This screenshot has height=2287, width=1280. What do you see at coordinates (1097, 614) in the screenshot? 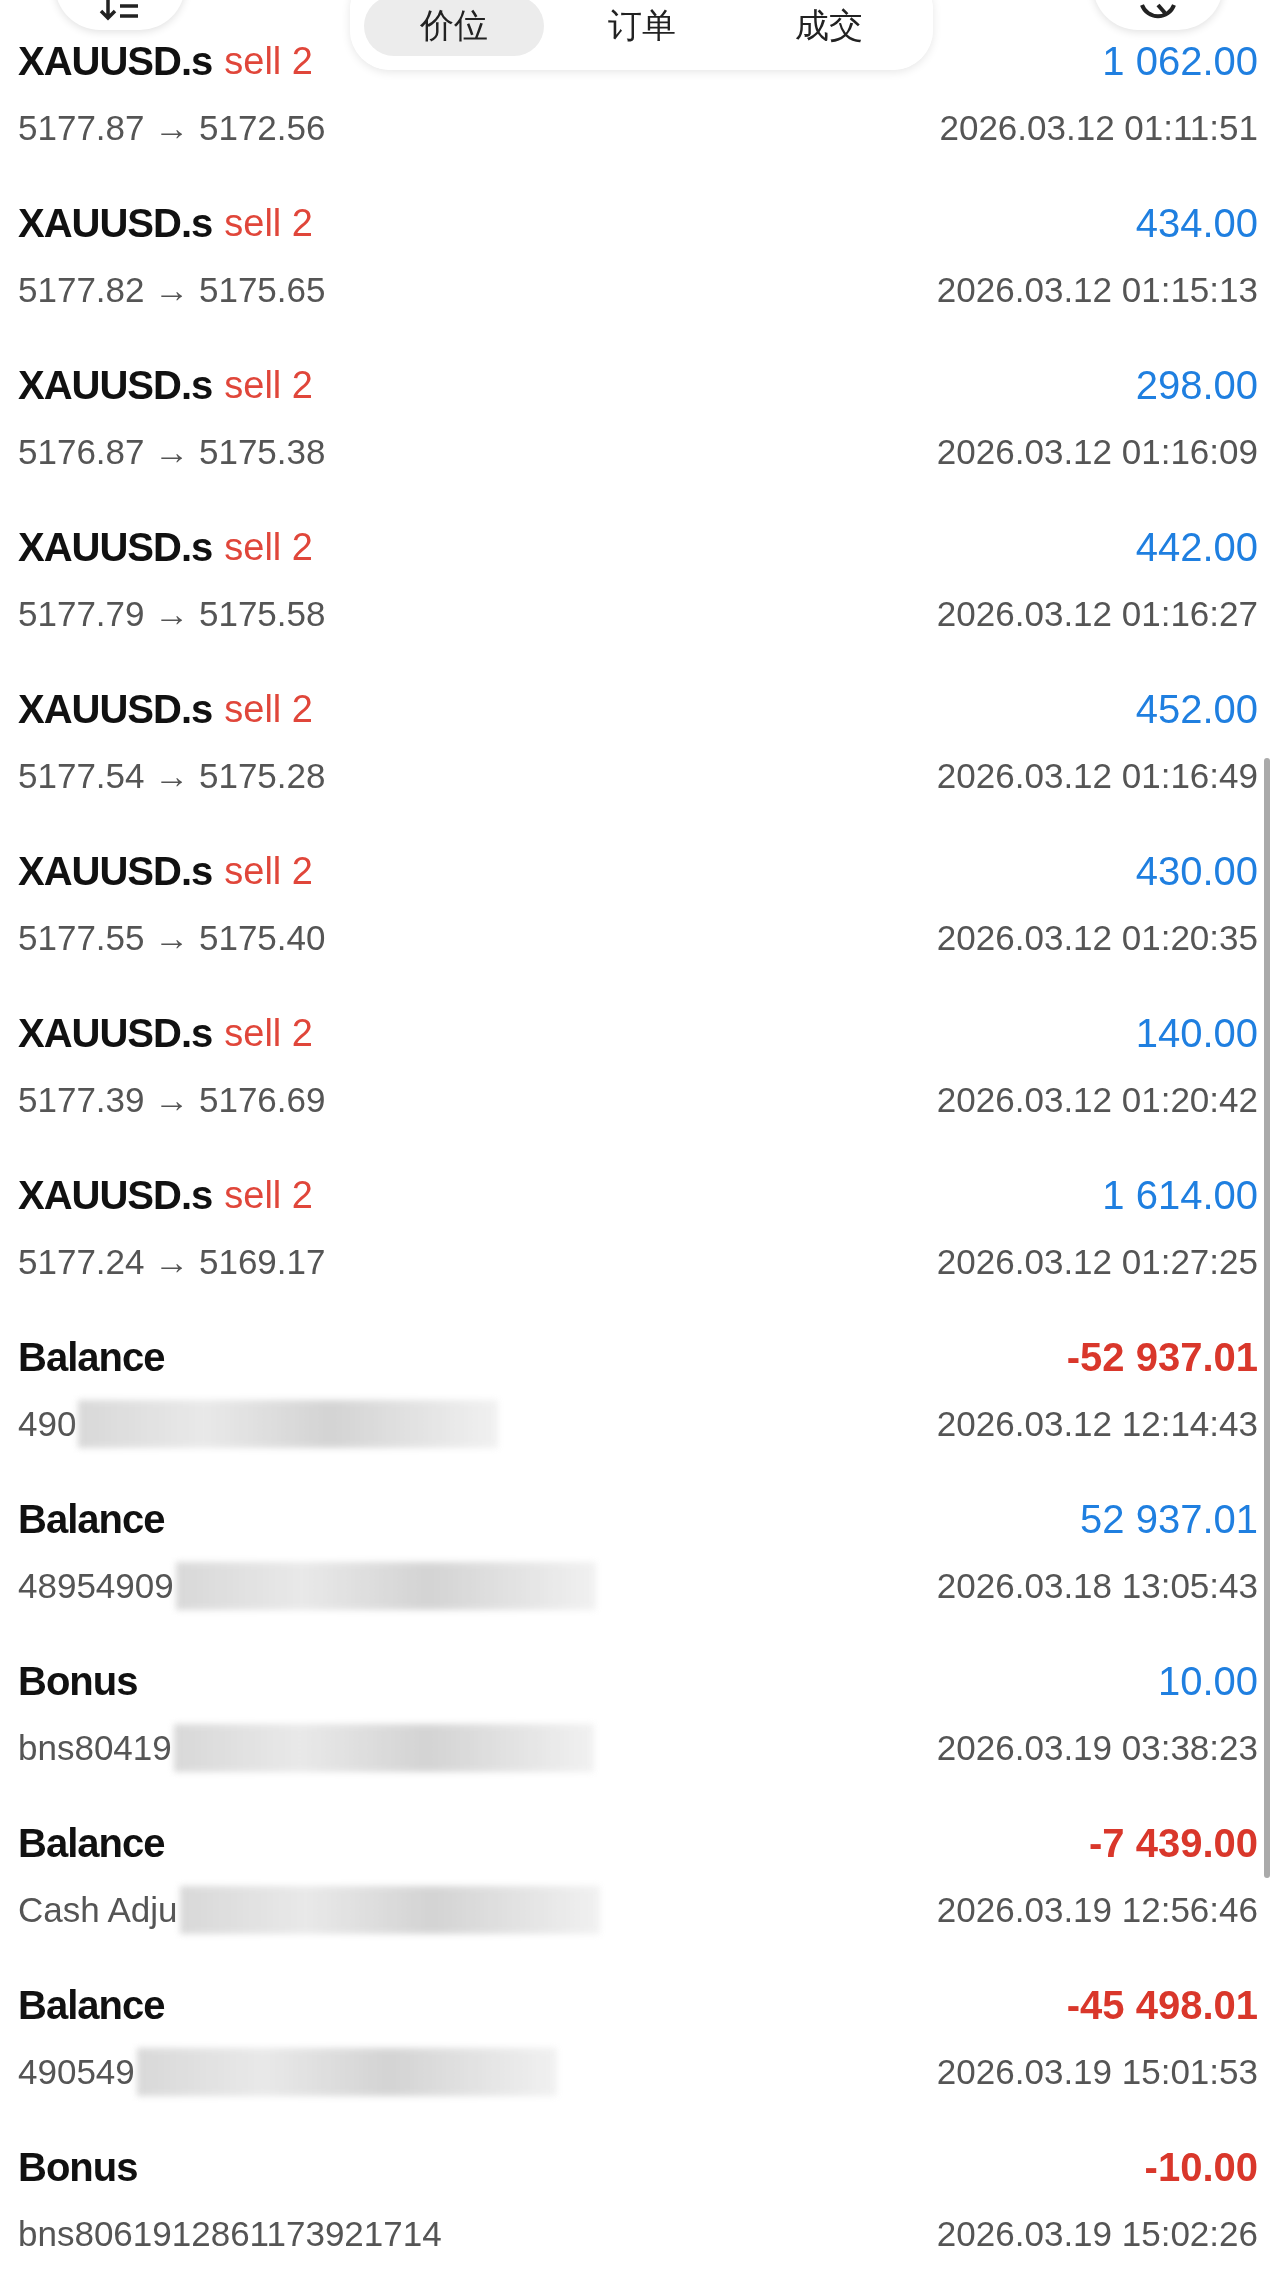
I see `deal-time: 2026.03.12 01:16:27` at bounding box center [1097, 614].